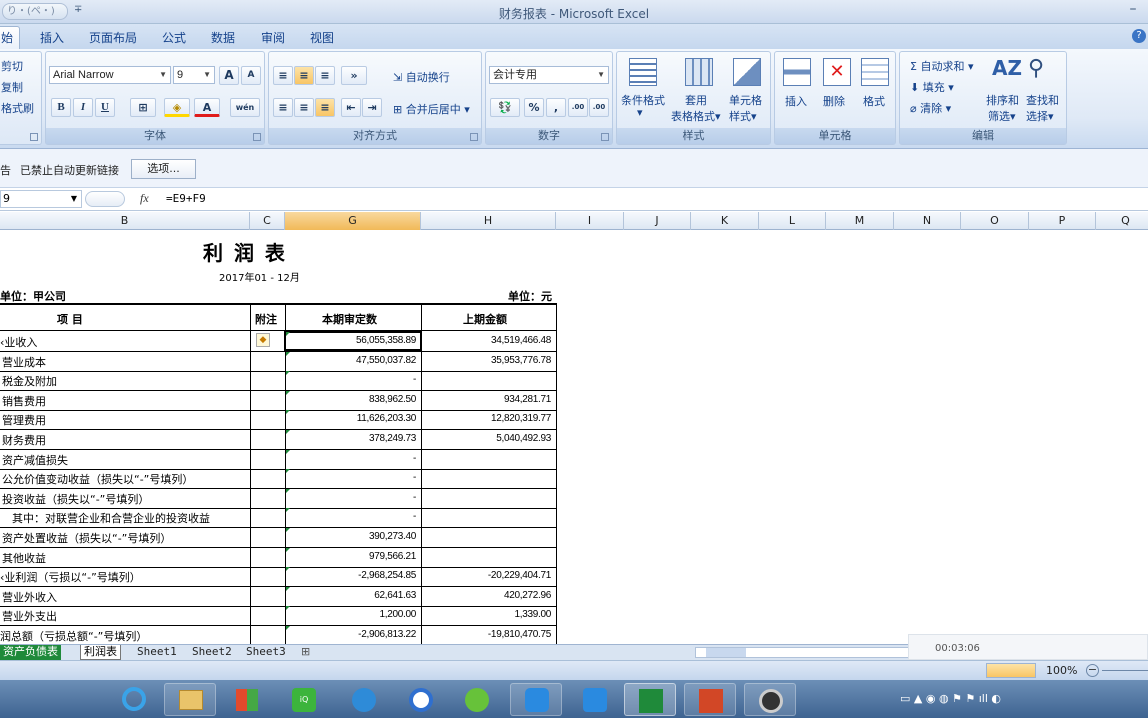 This screenshot has width=1148, height=718. Describe the element at coordinates (52, 39) in the screenshot. I see `tab-insert: 插入` at that location.